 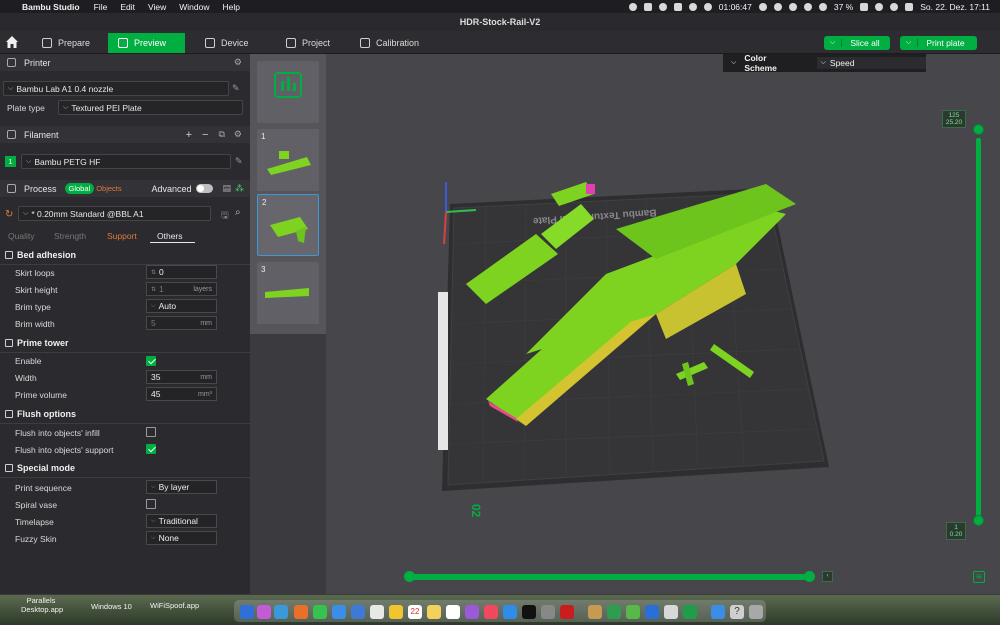 What do you see at coordinates (633, 612) in the screenshot?
I see `bambu-studio-icon` at bounding box center [633, 612].